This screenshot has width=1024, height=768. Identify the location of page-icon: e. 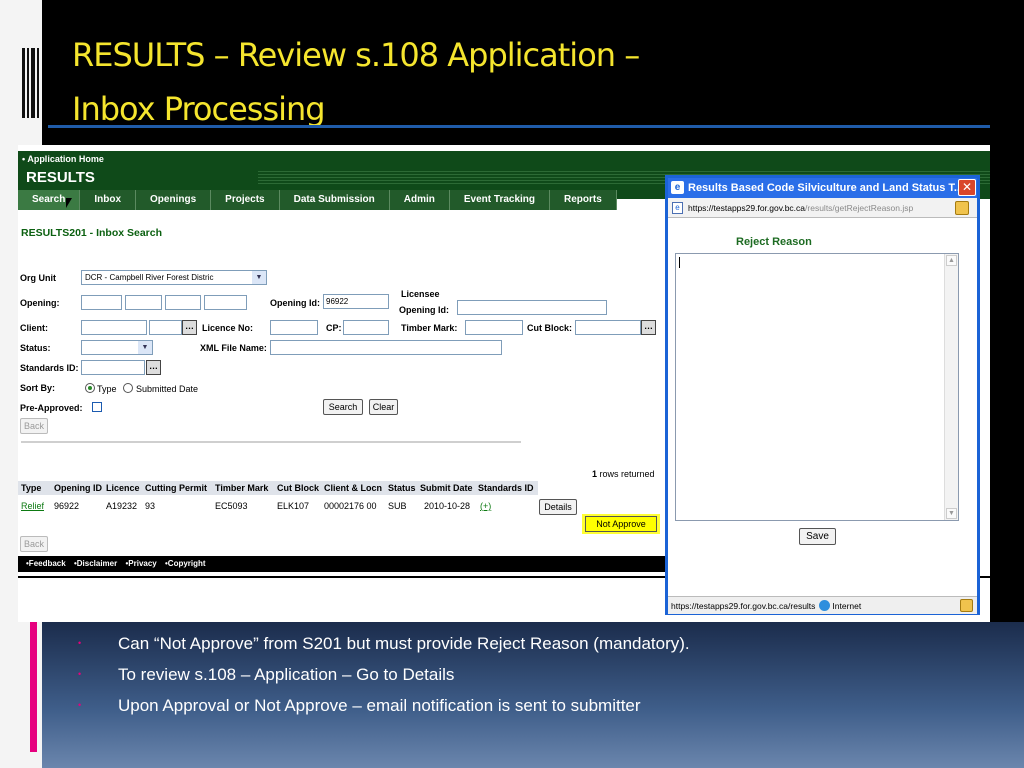
(677, 208).